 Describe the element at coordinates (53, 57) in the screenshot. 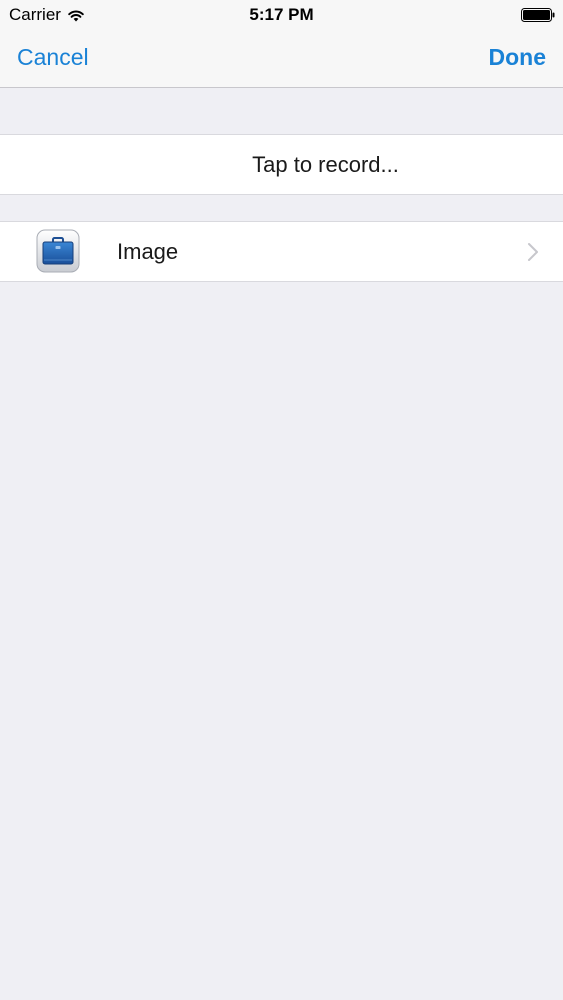

I see `cancel-button: Cancel` at that location.